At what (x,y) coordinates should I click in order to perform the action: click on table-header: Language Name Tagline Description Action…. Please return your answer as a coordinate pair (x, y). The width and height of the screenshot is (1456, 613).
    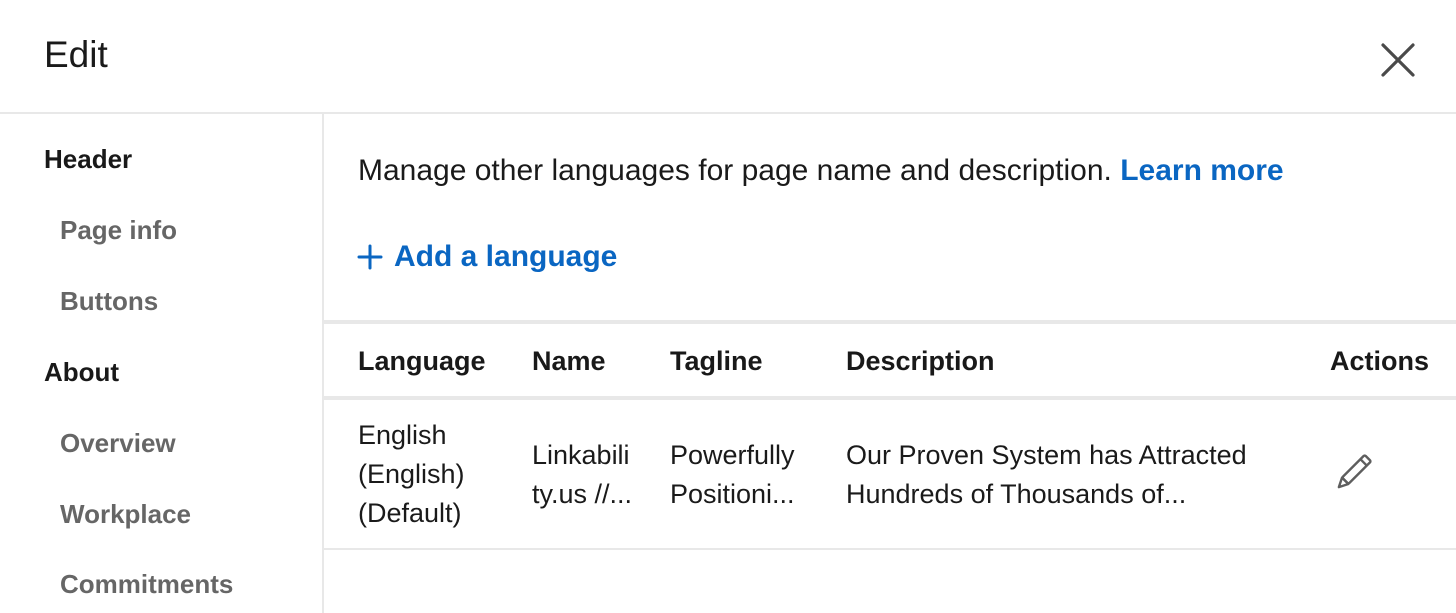
    Looking at the image, I should click on (890, 360).